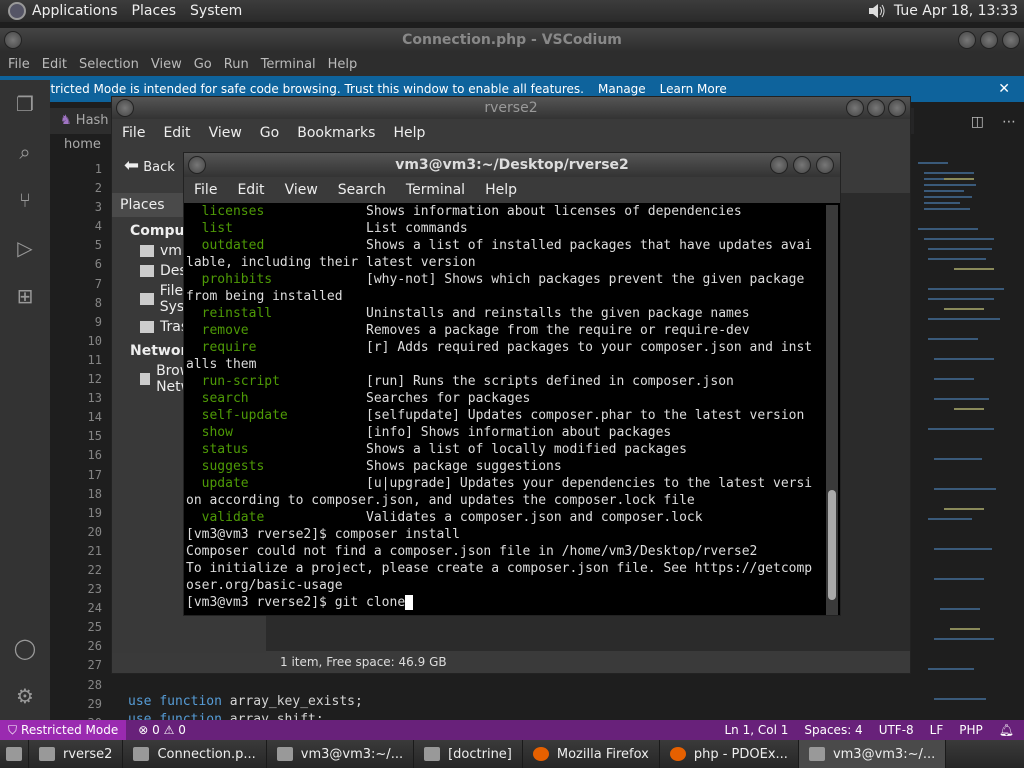  What do you see at coordinates (937, 730) in the screenshot?
I see `end-of-line: LF` at bounding box center [937, 730].